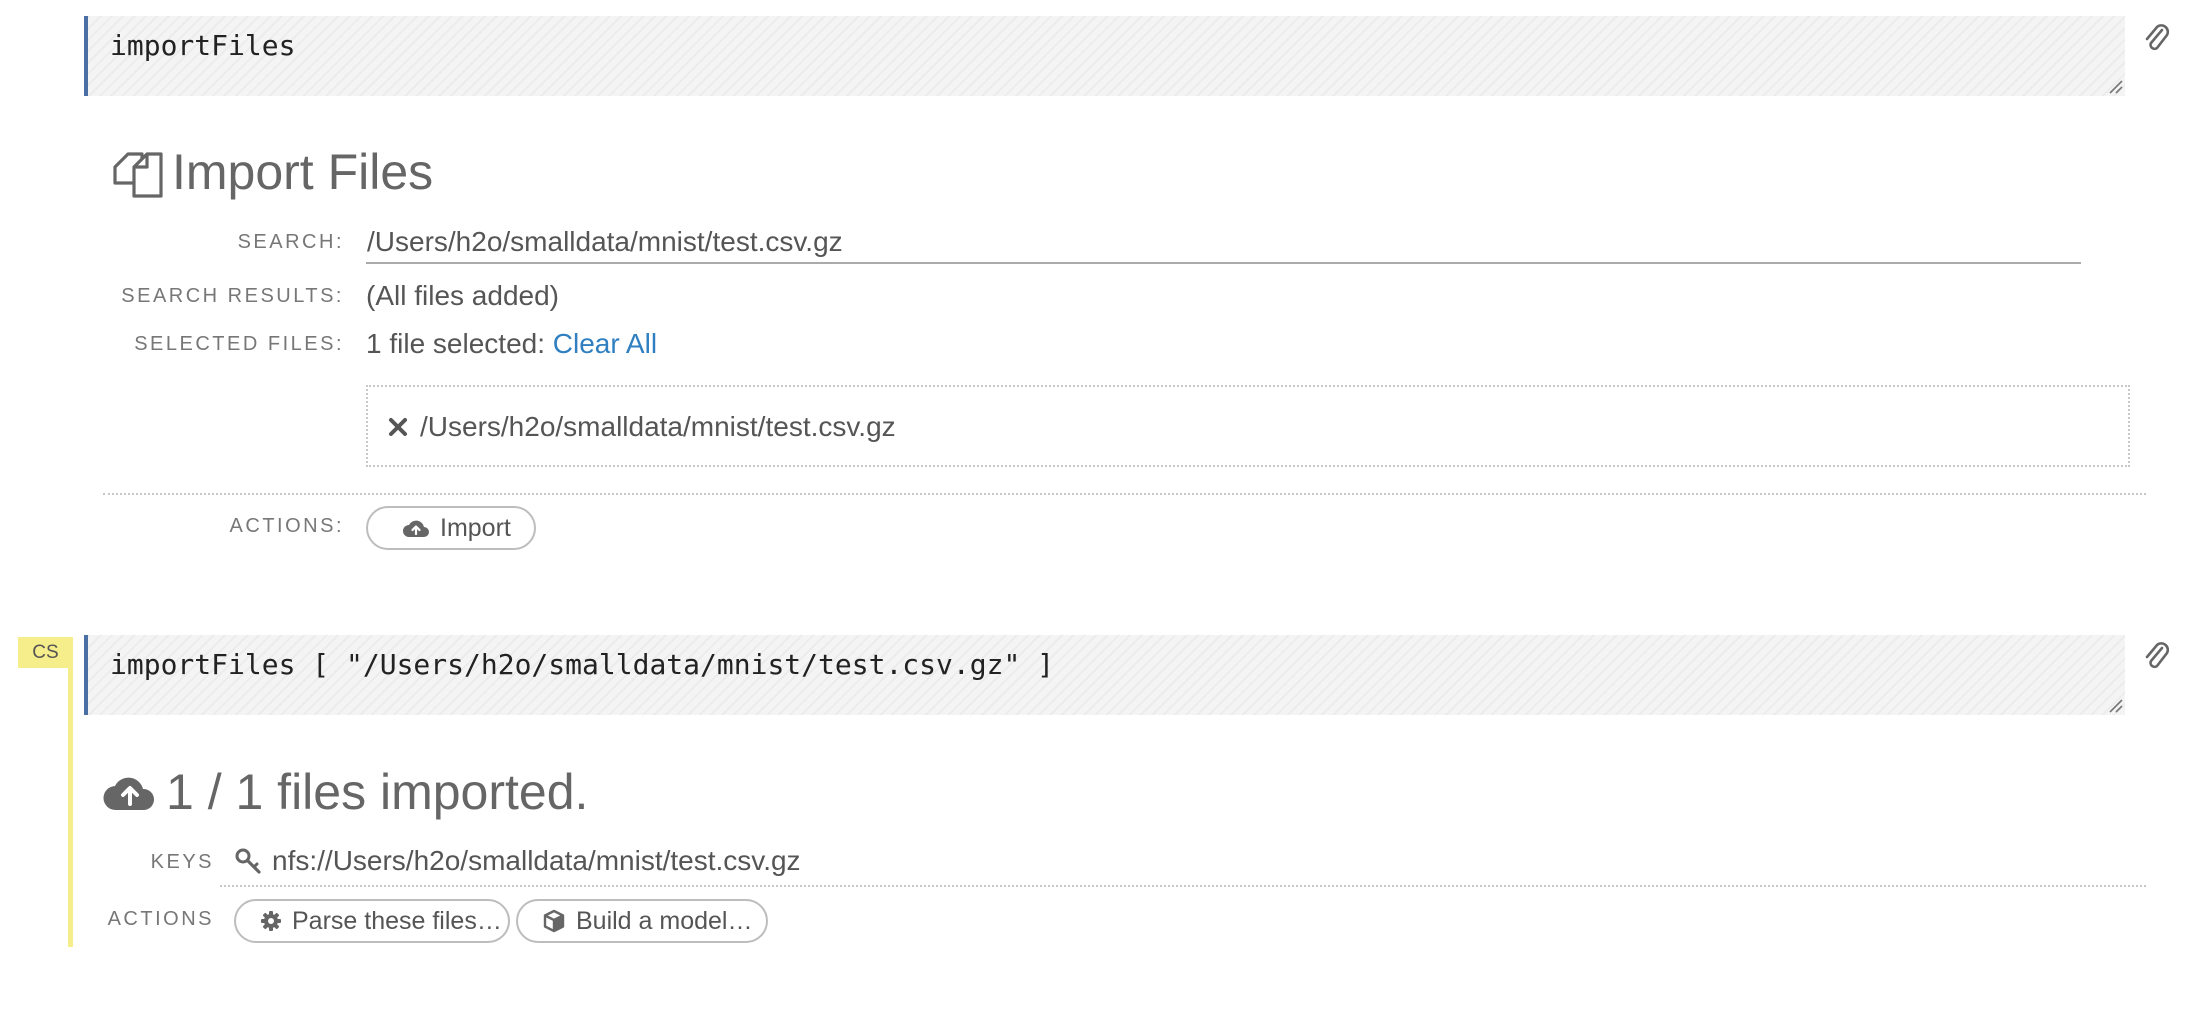  I want to click on selected-files-label: SELECTED FILES:, so click(239, 344).